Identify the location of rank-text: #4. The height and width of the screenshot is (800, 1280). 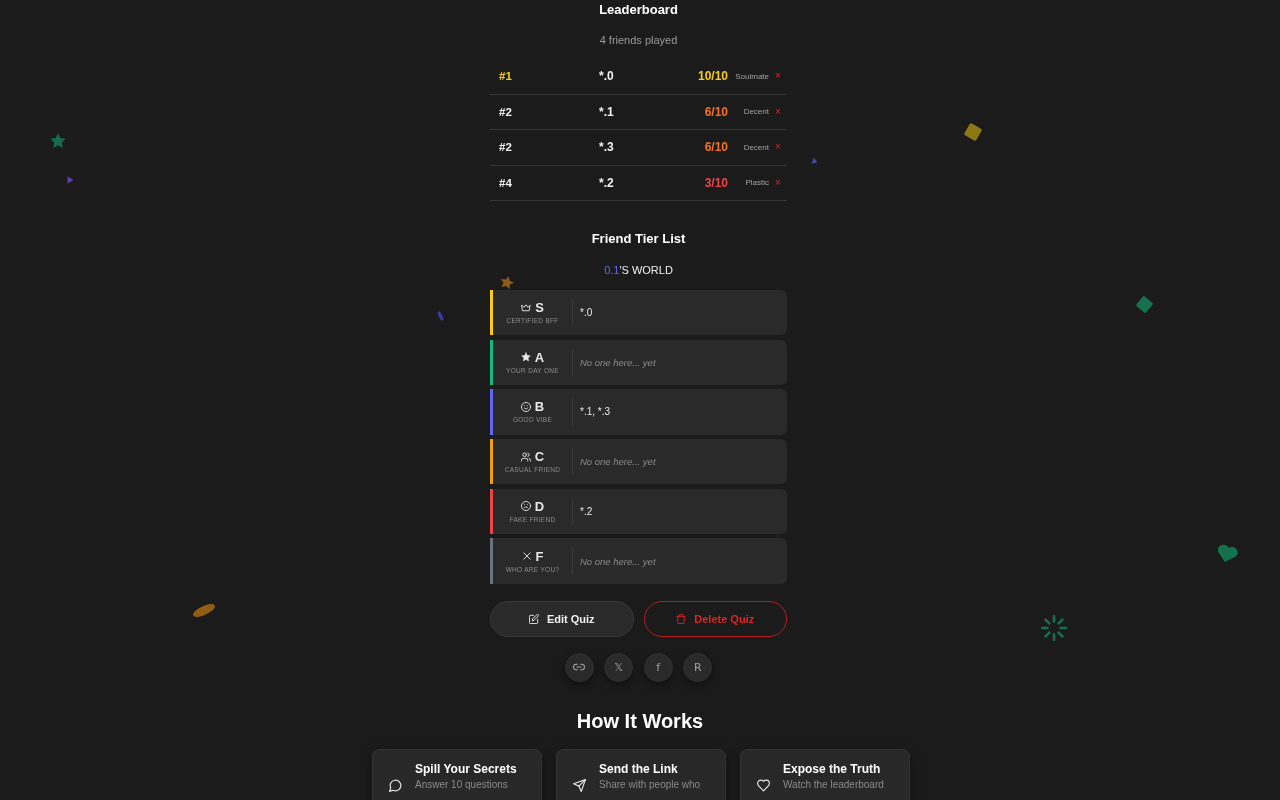
(505, 182).